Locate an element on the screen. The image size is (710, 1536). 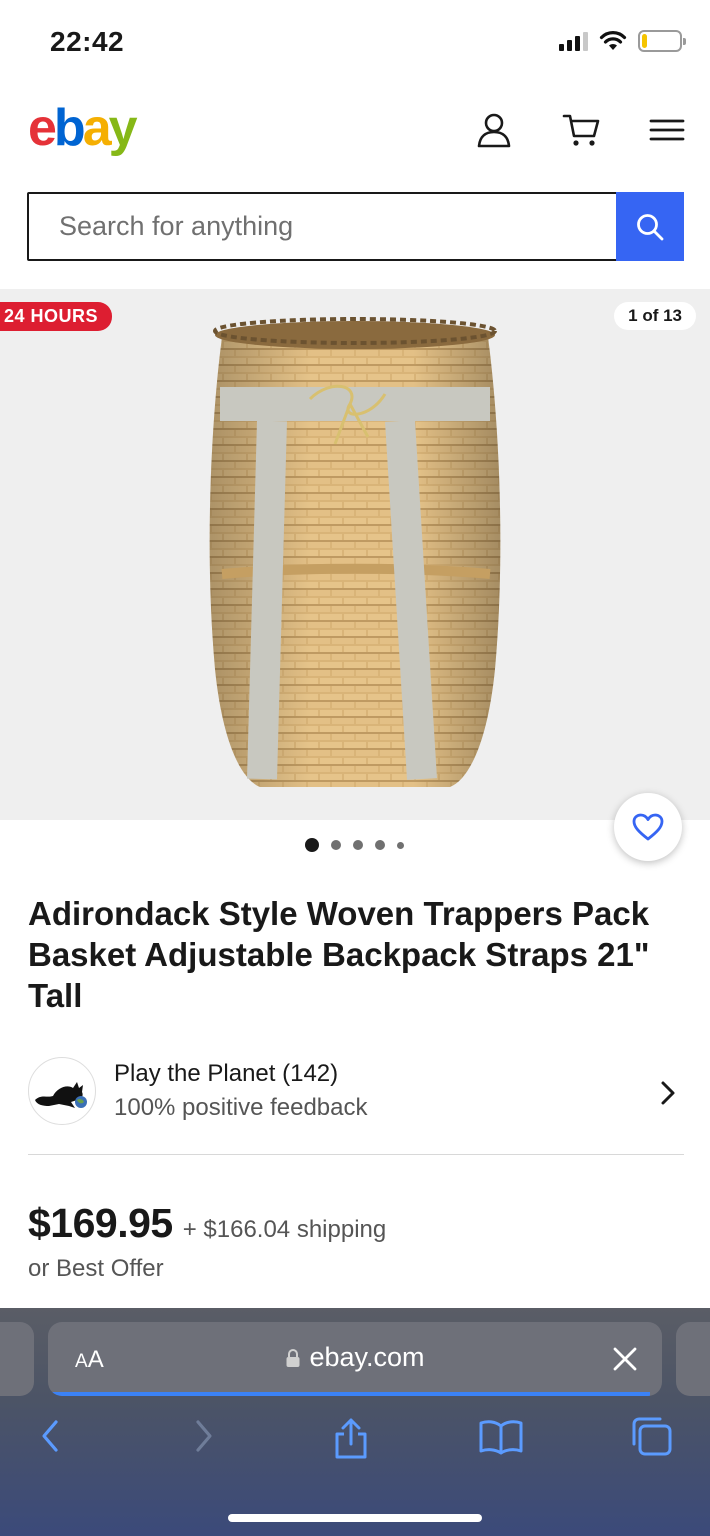
product-image is located at coordinates (355, 554).